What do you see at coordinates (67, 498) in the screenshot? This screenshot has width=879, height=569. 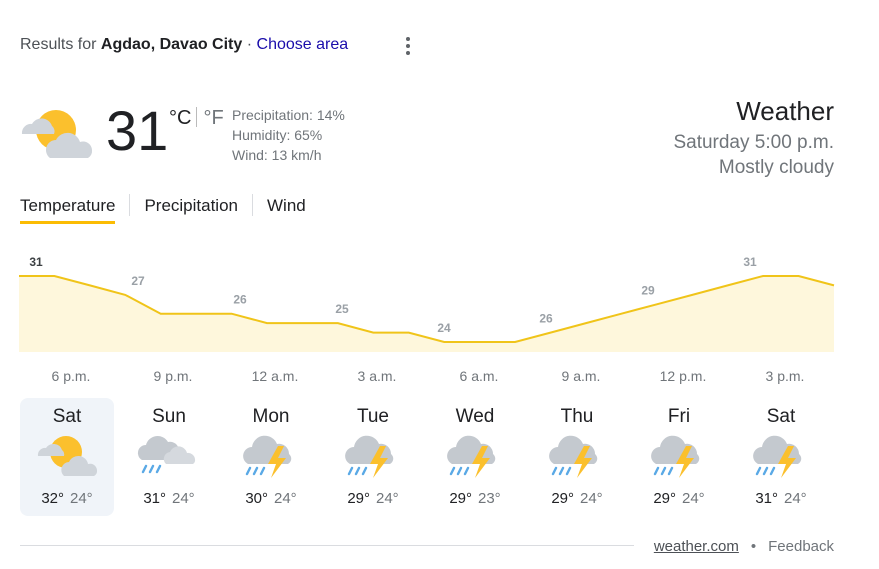 I see `day-temps: 32° 24°` at bounding box center [67, 498].